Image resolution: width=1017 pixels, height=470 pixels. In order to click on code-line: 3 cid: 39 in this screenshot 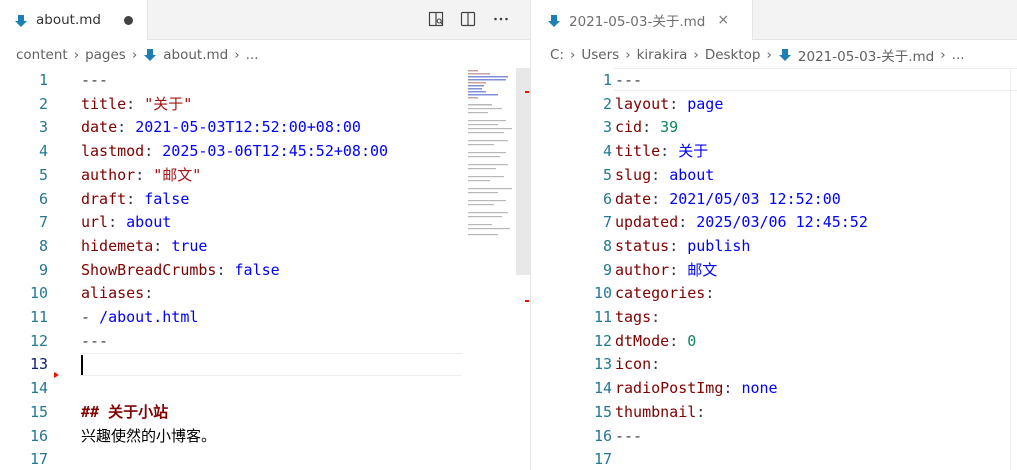, I will do `click(774, 128)`.